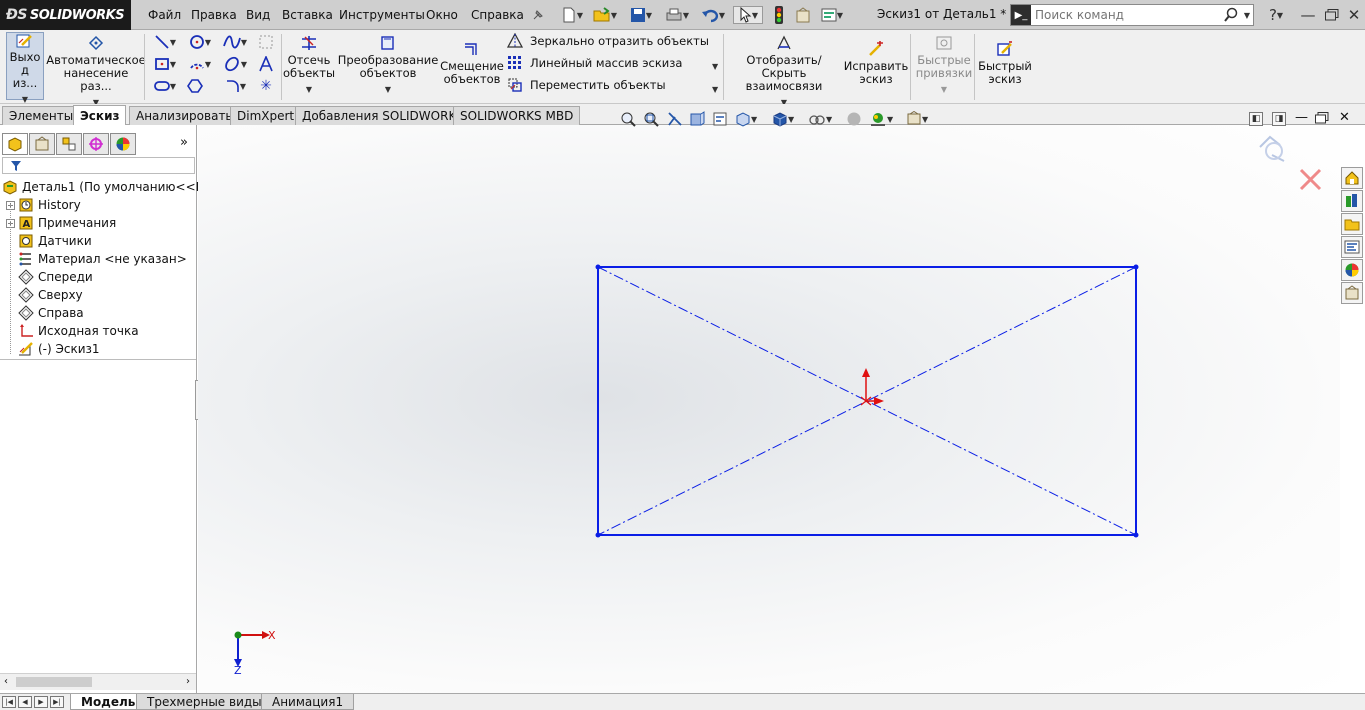 Image resolution: width=1365 pixels, height=710 pixels. I want to click on previous-view-icon, so click(675, 119).